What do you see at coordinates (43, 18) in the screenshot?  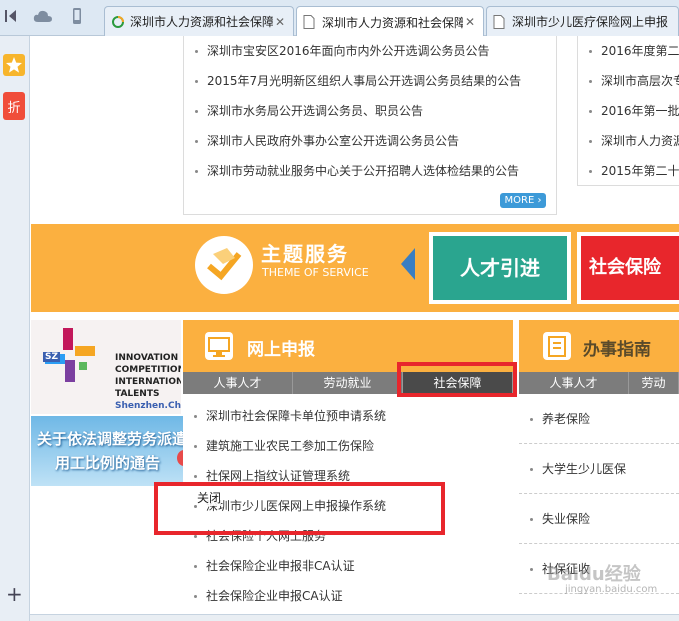 I see `cloud-icon` at bounding box center [43, 18].